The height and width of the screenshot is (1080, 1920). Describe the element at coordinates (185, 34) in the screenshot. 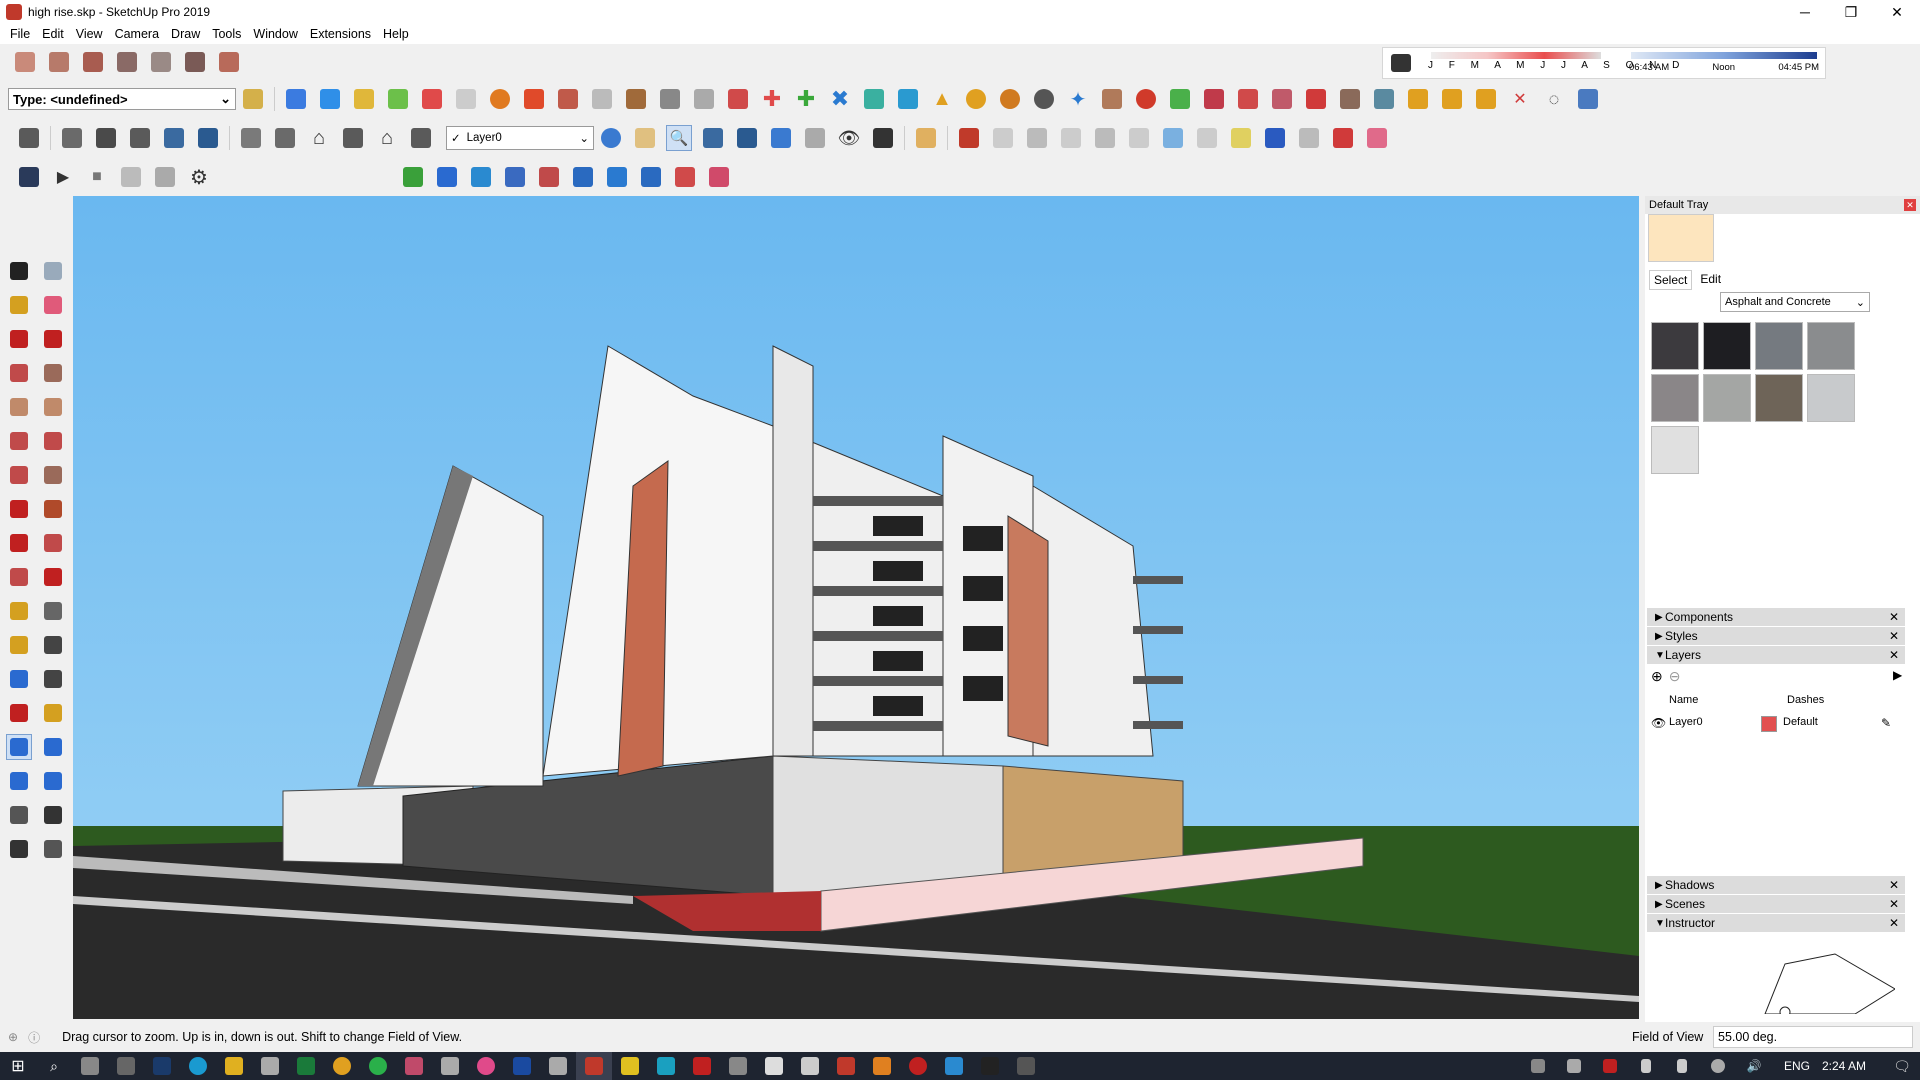

I see `menu-draw: Draw` at that location.